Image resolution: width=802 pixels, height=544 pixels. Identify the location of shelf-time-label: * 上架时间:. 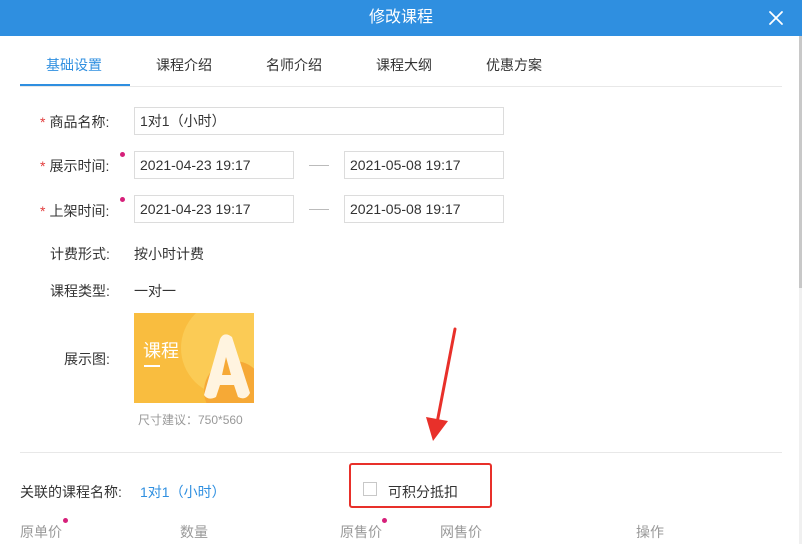
(74, 211).